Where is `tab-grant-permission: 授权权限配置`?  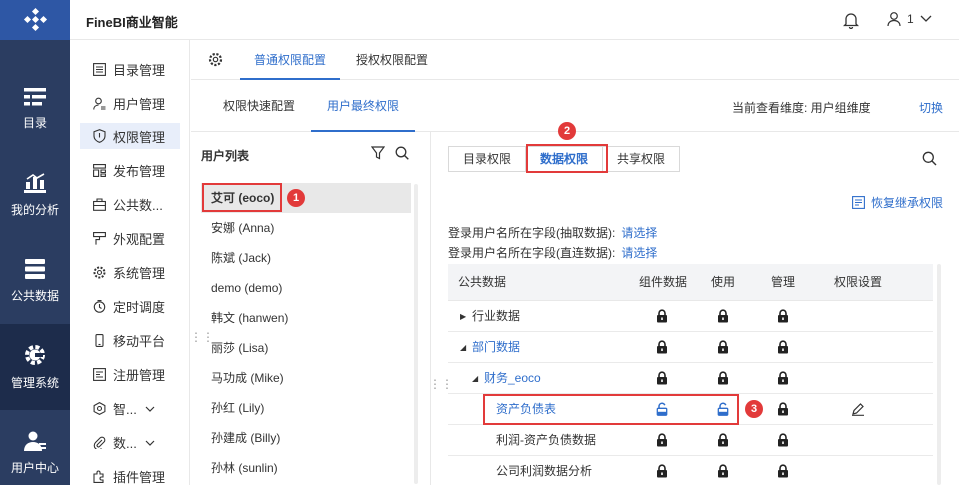 tab-grant-permission: 授权权限配置 is located at coordinates (392, 60).